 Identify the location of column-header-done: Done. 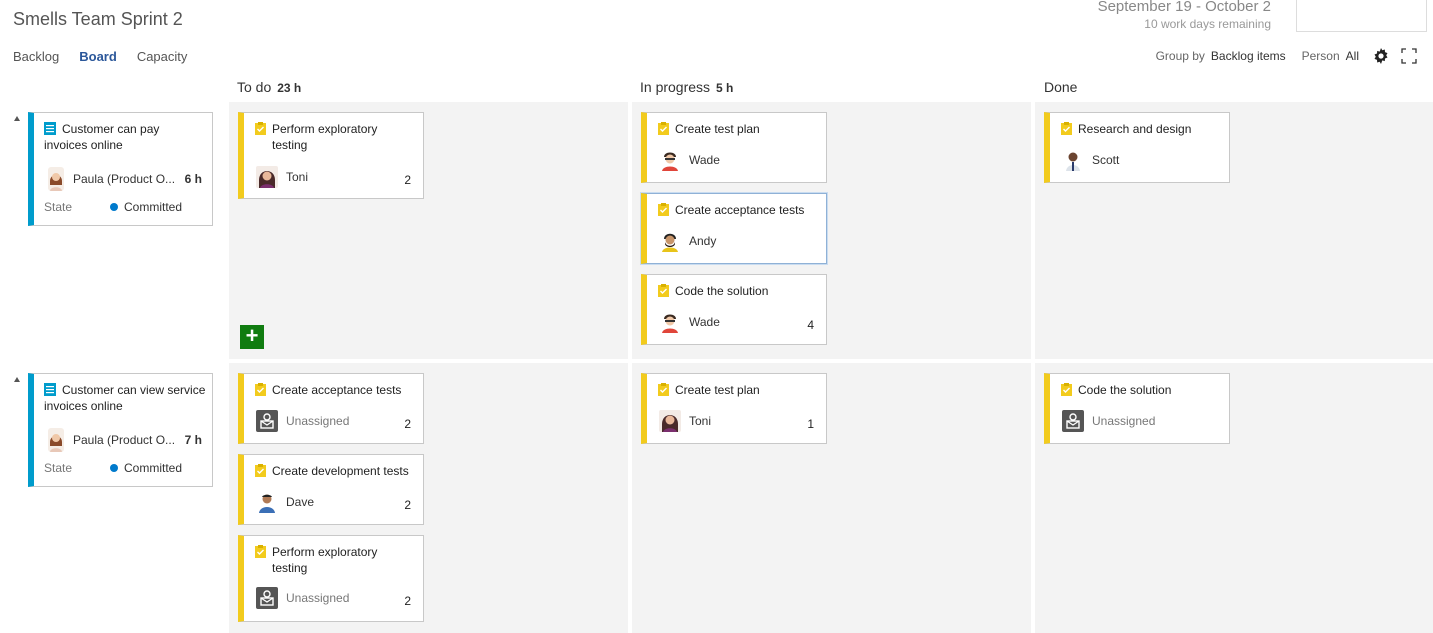
(1060, 87).